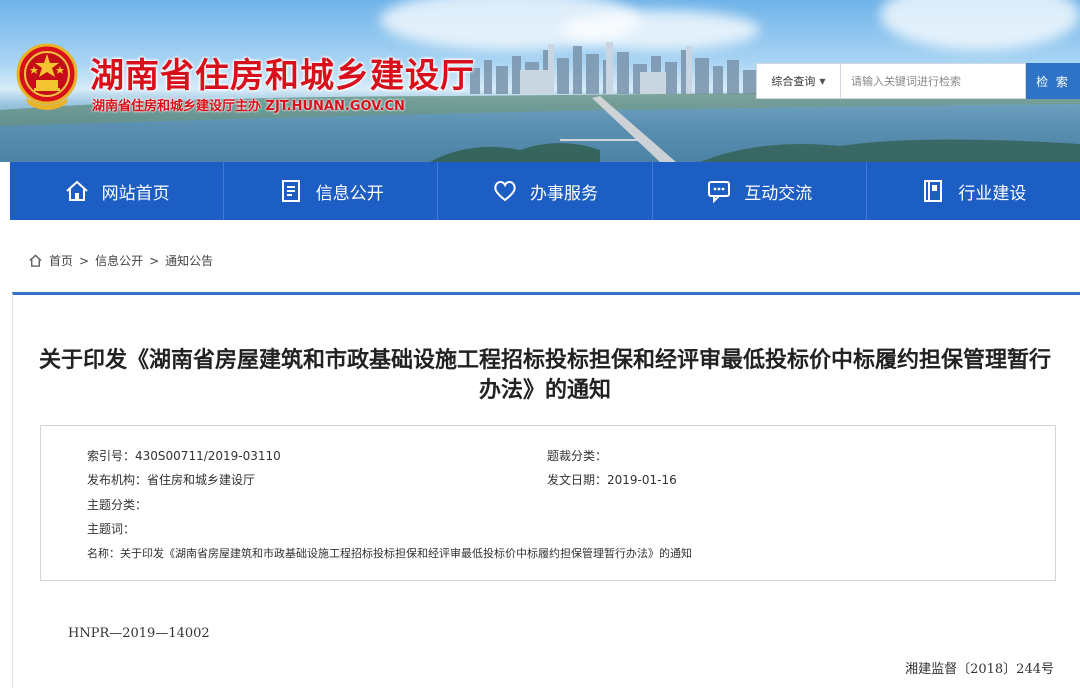  I want to click on nav-item-label: 办事服务, so click(564, 193).